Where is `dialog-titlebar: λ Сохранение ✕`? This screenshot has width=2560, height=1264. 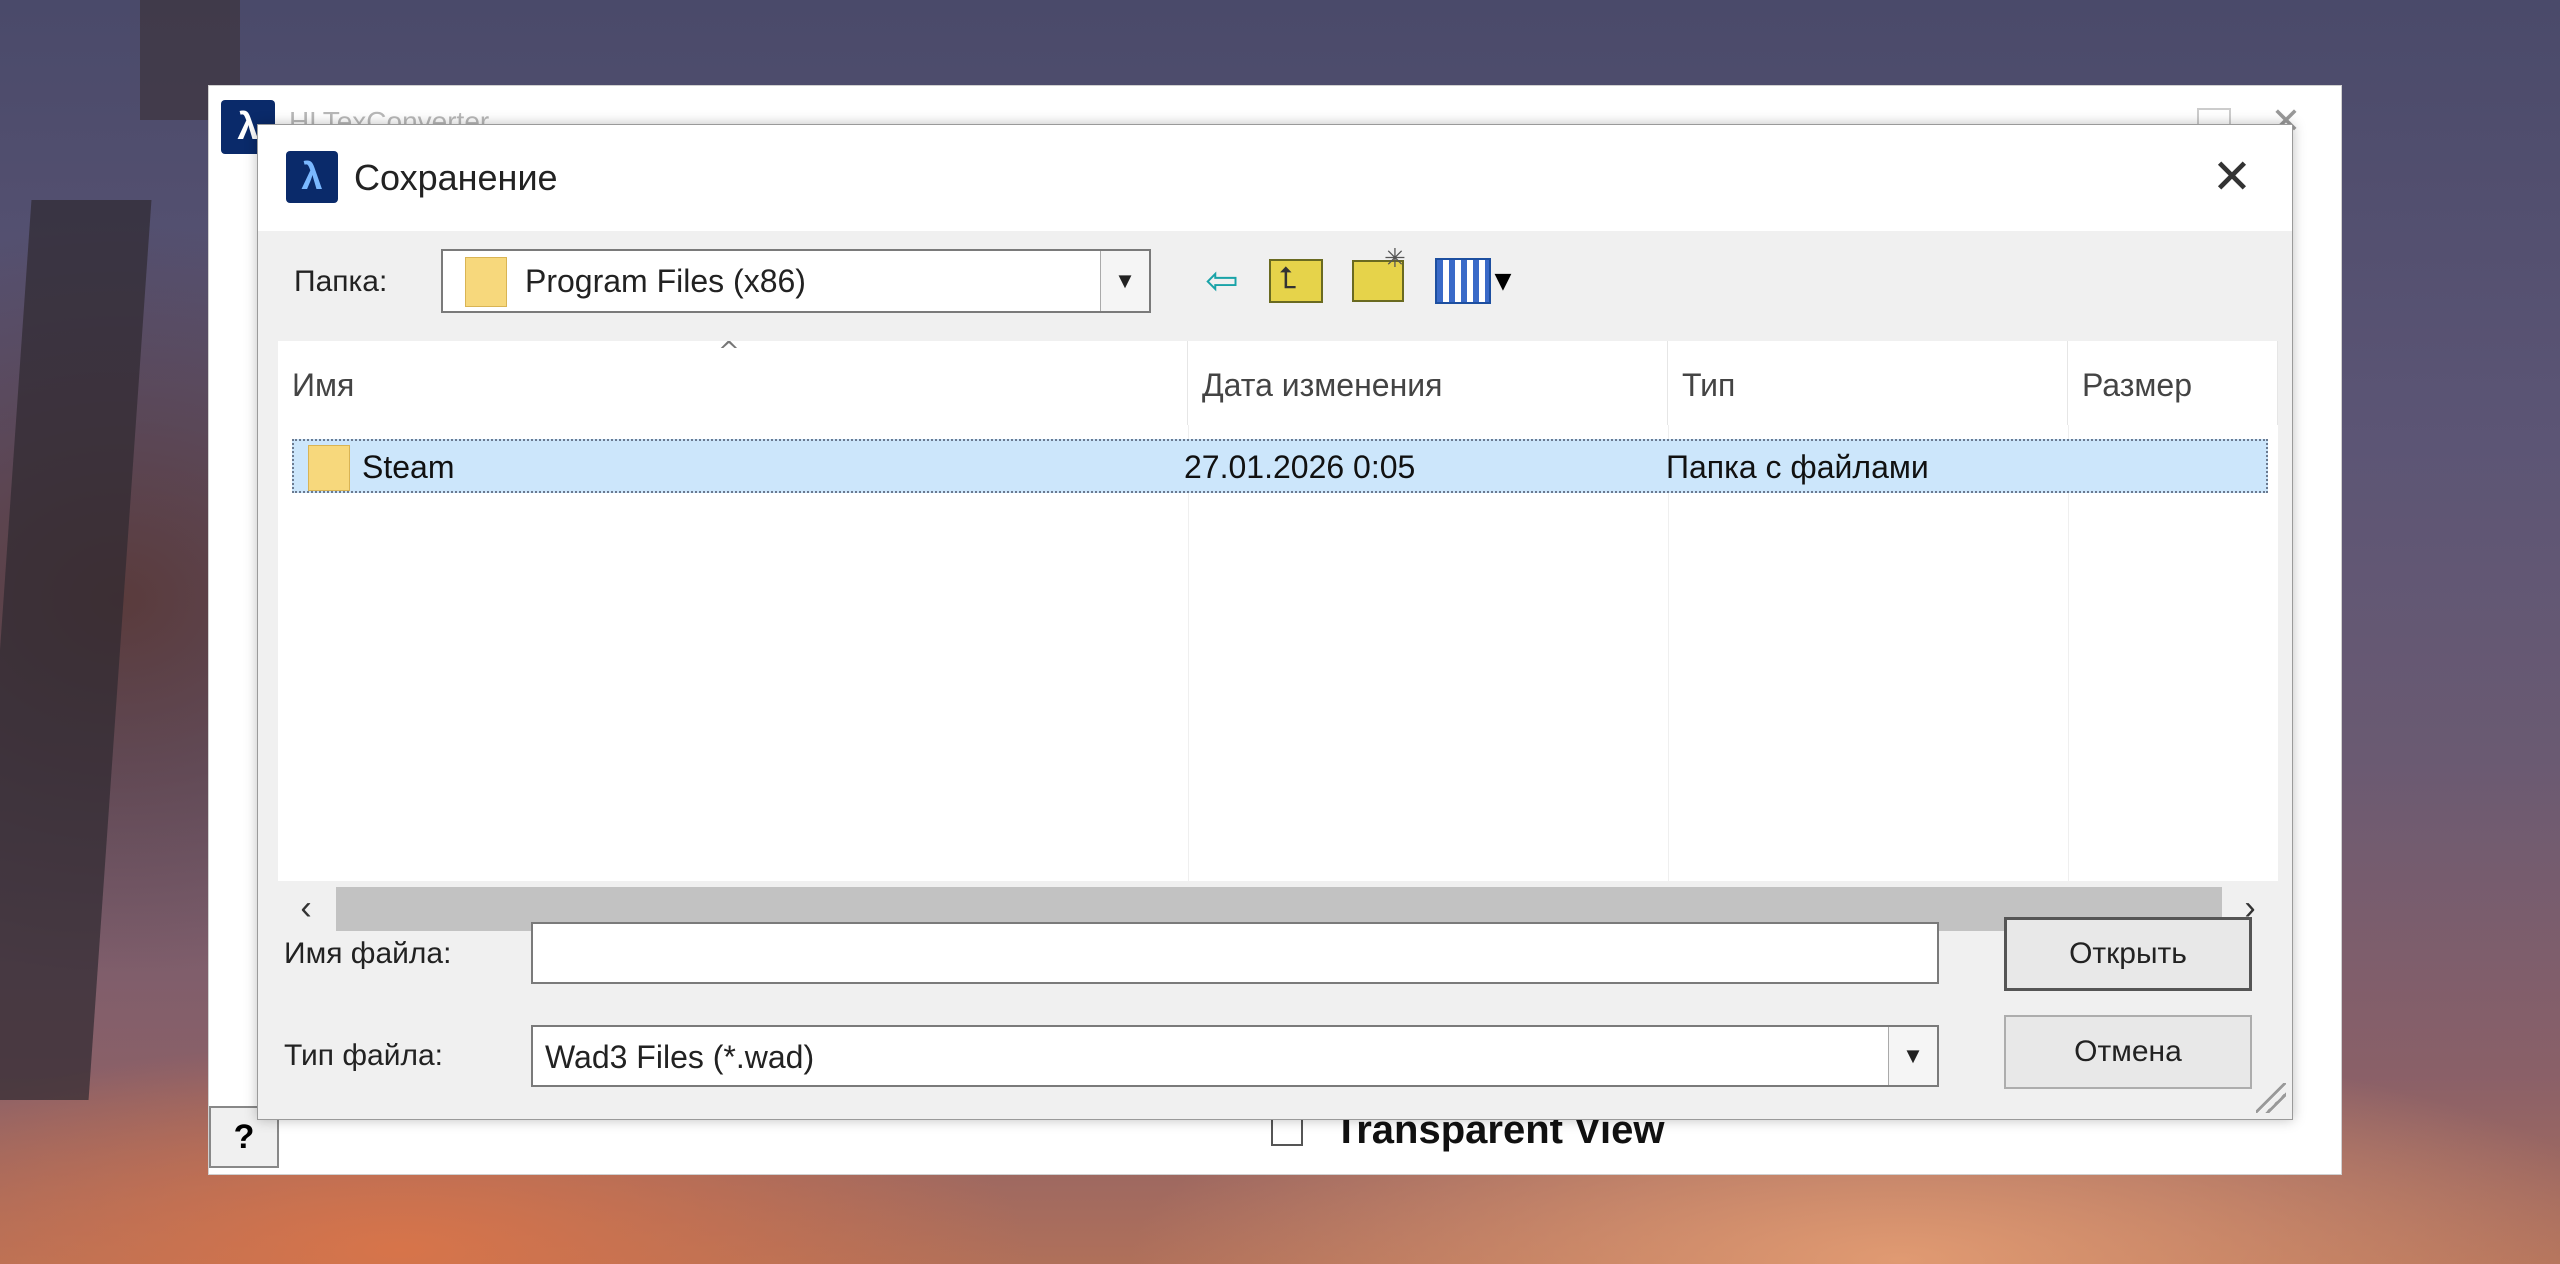 dialog-titlebar: λ Сохранение ✕ is located at coordinates (1275, 178).